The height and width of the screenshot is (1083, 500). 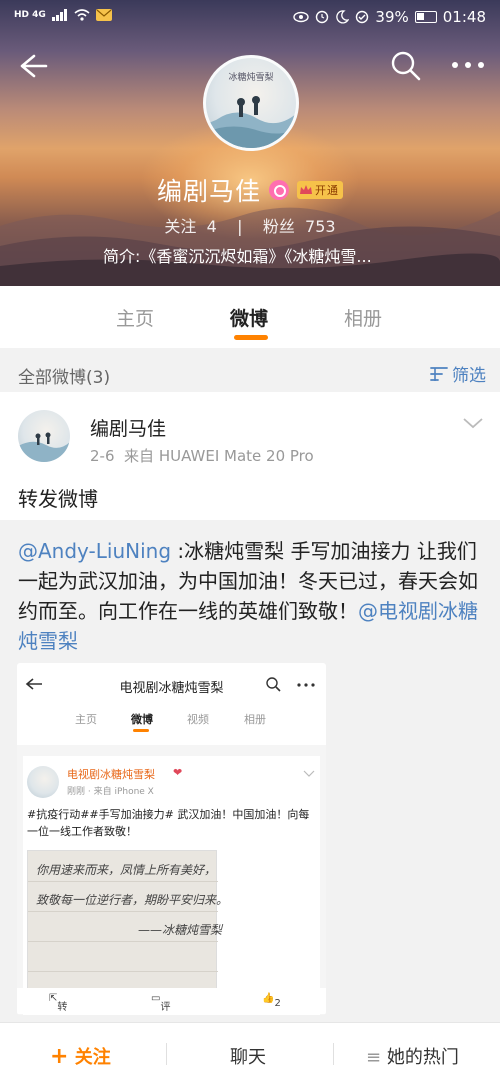 What do you see at coordinates (127, 921) in the screenshot?
I see `handwritten-note-image: 你用速来而来，凤情上所有美好， 致敬每一位逆行者，期盼平安归来。 ——冰糖炖雪梨` at bounding box center [127, 921].